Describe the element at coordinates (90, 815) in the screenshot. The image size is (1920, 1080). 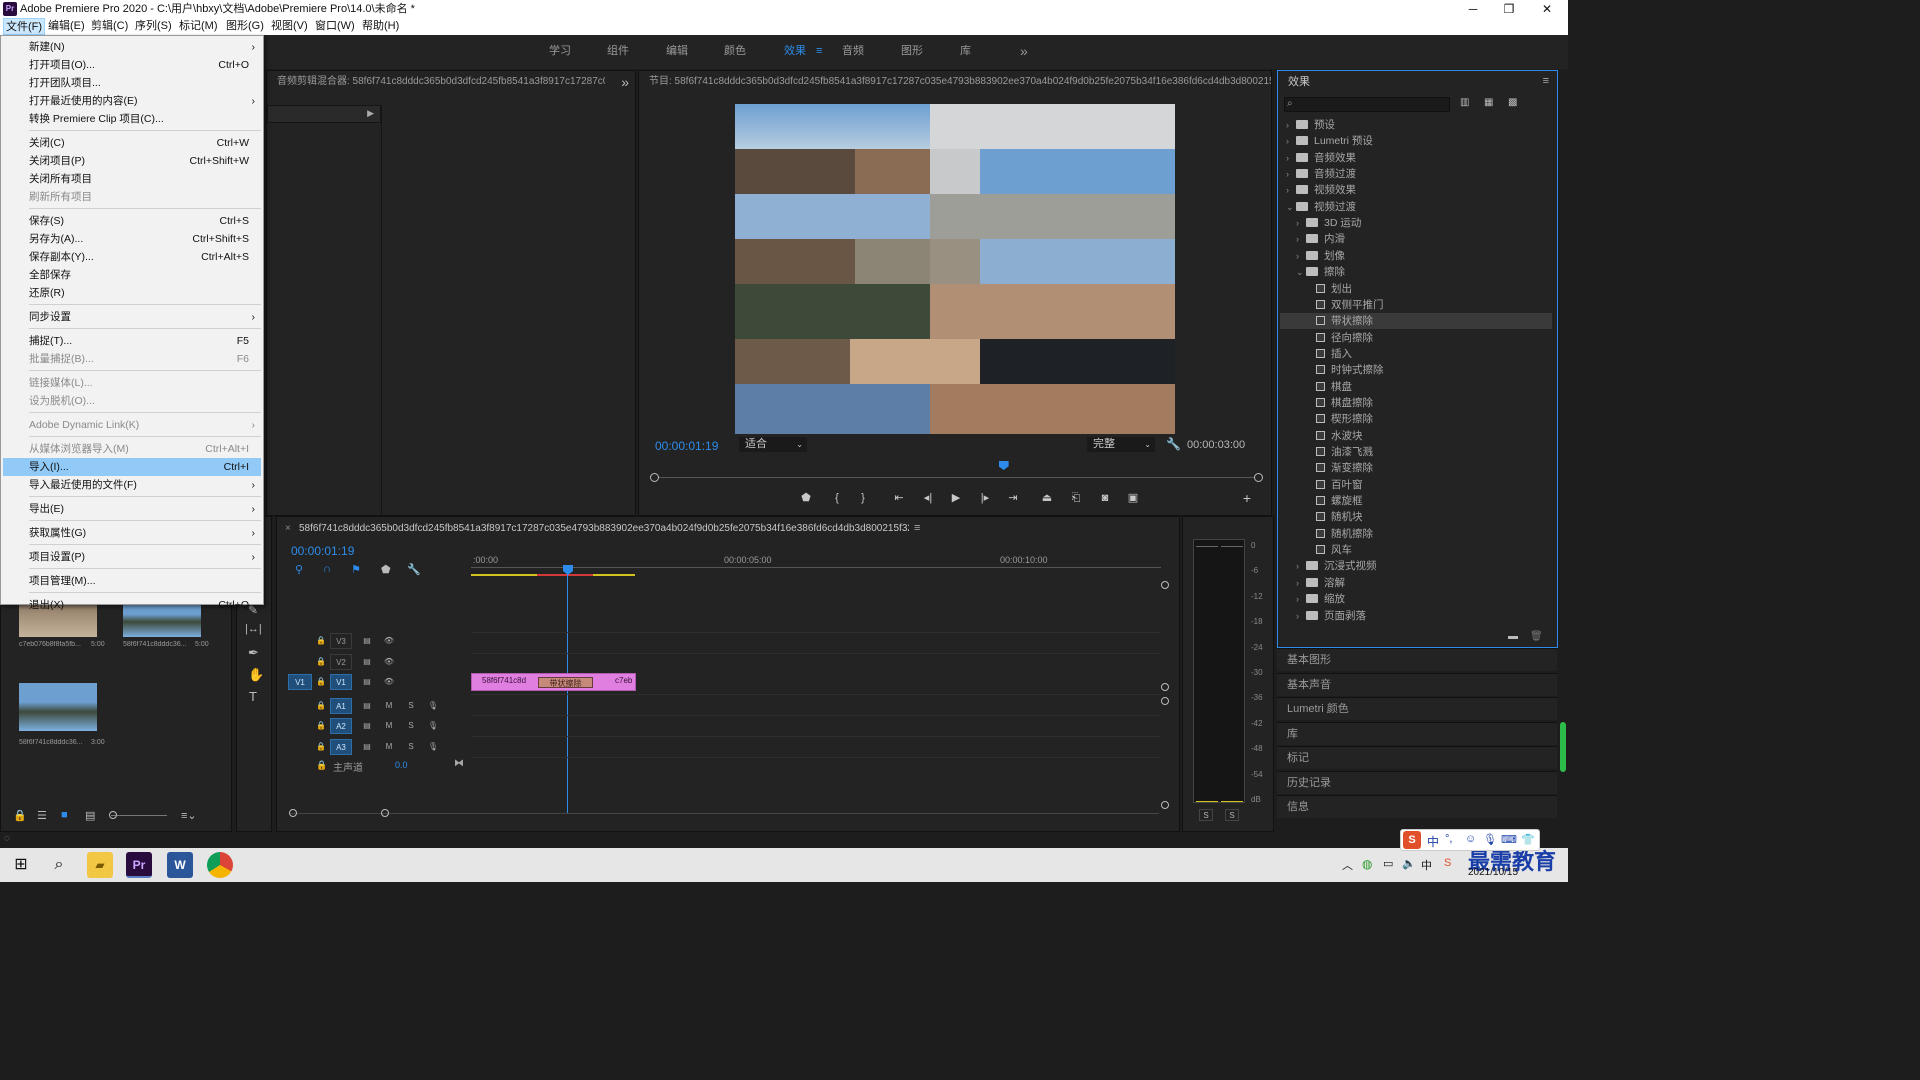
I see `freeform-view-icon: ▤` at that location.